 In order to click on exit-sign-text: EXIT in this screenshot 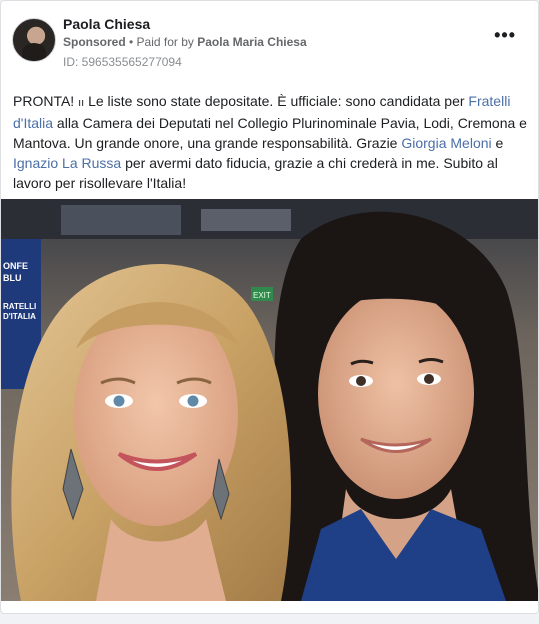, I will do `click(262, 295)`.